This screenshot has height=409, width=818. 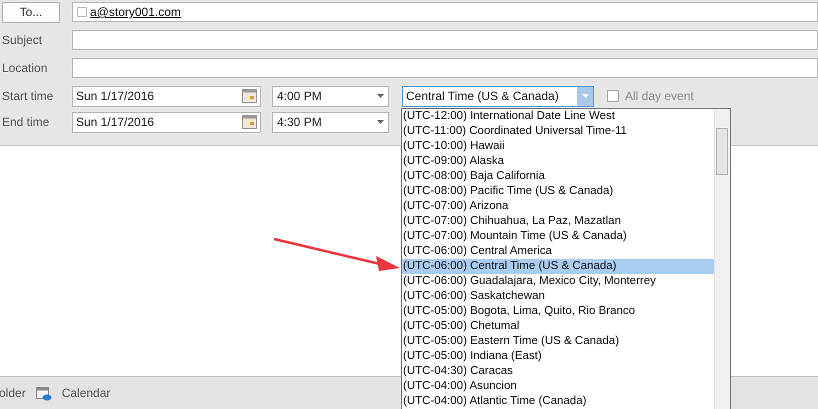 What do you see at coordinates (558, 221) in the screenshot?
I see `timezone-option: (UTC-07:00) Chihuahua, La Paz, Mazatlan` at bounding box center [558, 221].